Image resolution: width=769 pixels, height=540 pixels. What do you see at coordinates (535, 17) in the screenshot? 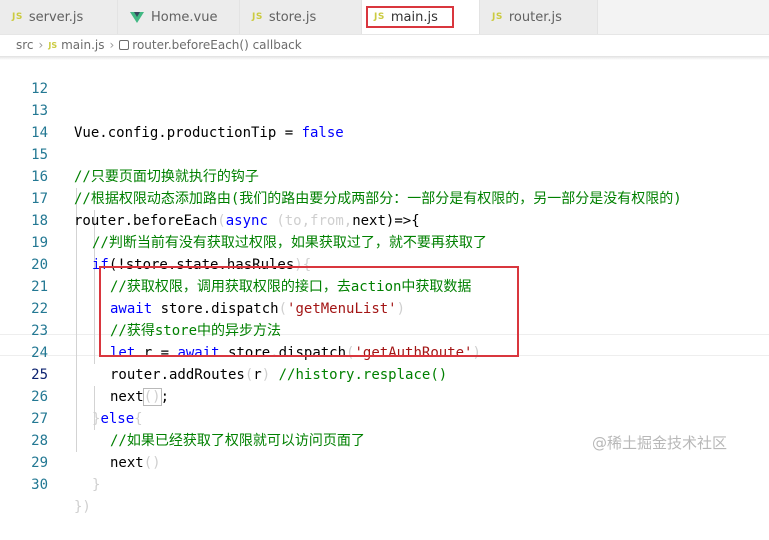
I see `tab-label: router.js` at bounding box center [535, 17].